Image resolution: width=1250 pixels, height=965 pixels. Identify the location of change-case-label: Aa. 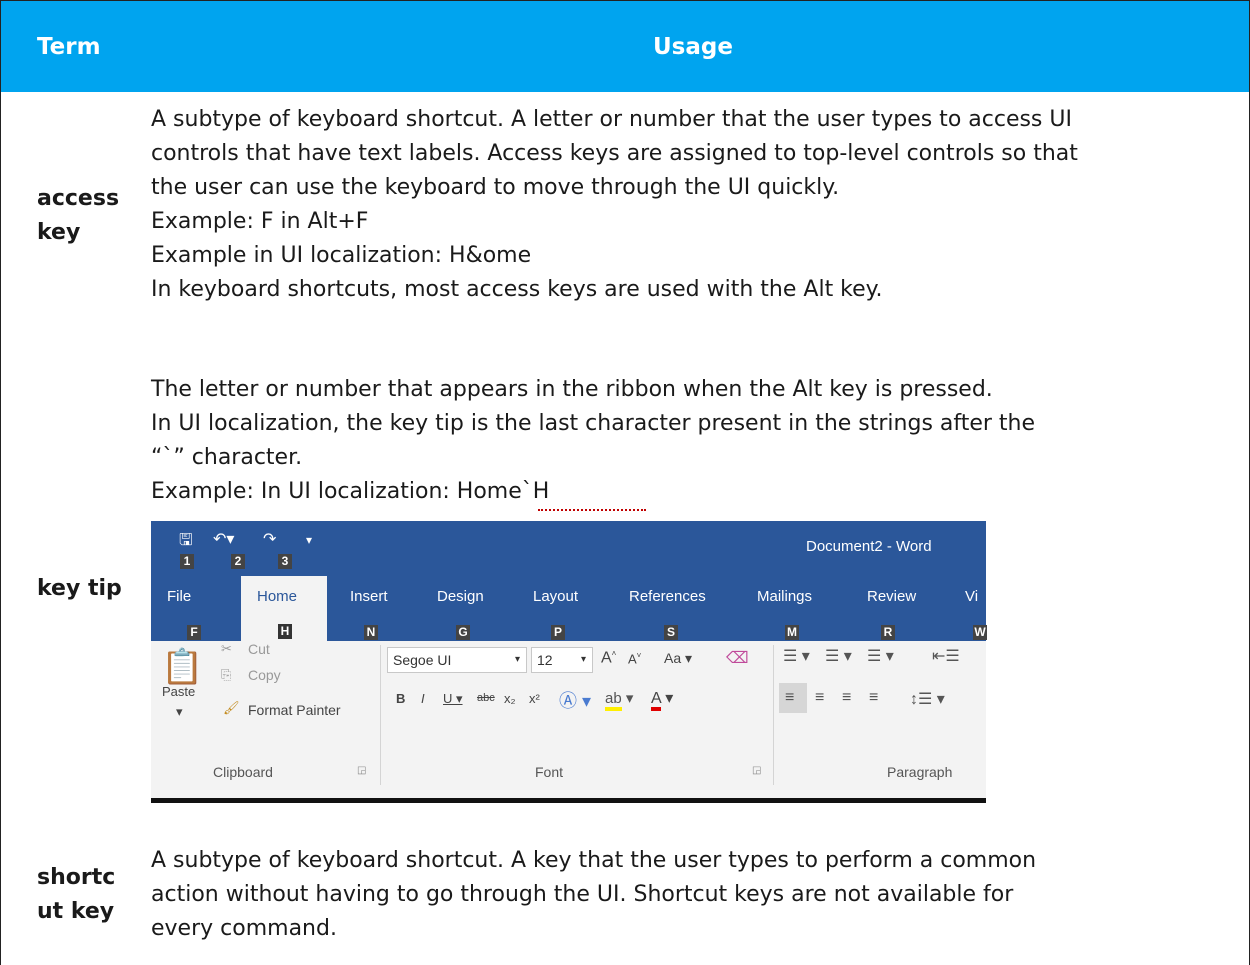
(673, 658).